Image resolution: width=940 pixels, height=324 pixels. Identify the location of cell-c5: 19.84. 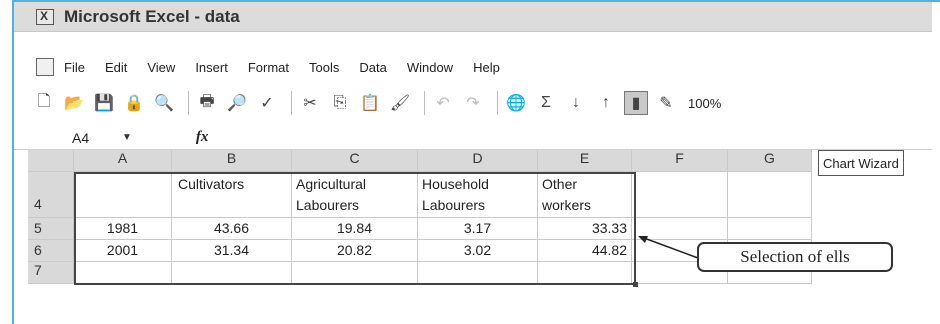
(355, 229).